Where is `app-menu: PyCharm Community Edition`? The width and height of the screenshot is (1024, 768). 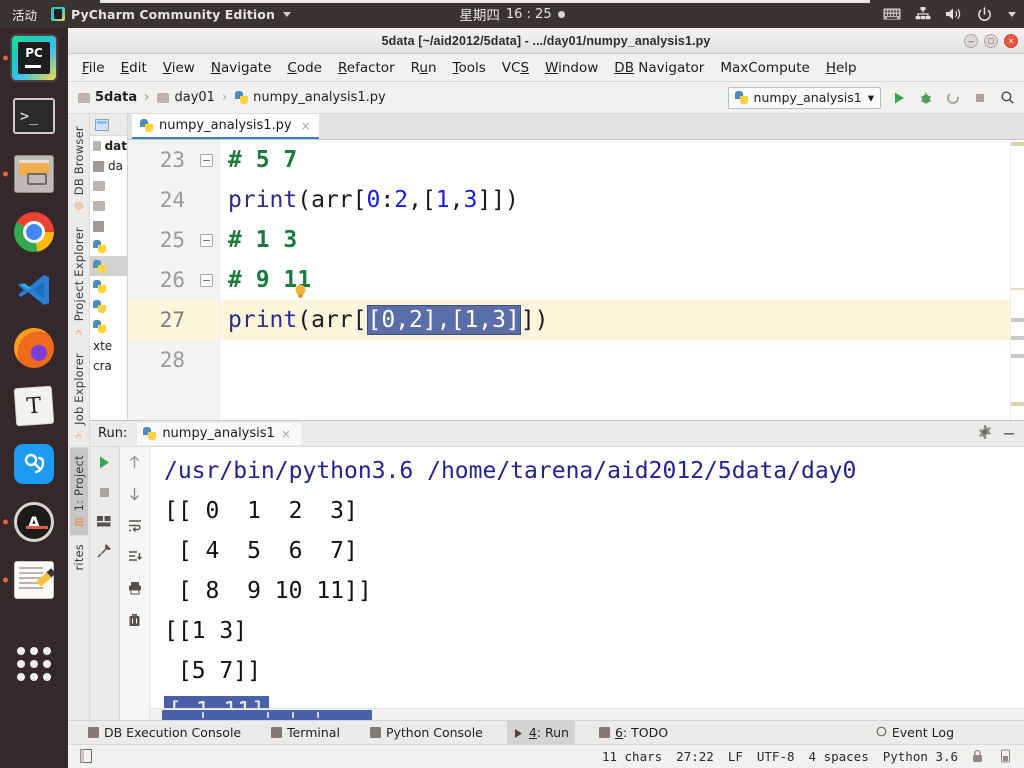
app-menu: PyCharm Community Edition is located at coordinates (171, 14).